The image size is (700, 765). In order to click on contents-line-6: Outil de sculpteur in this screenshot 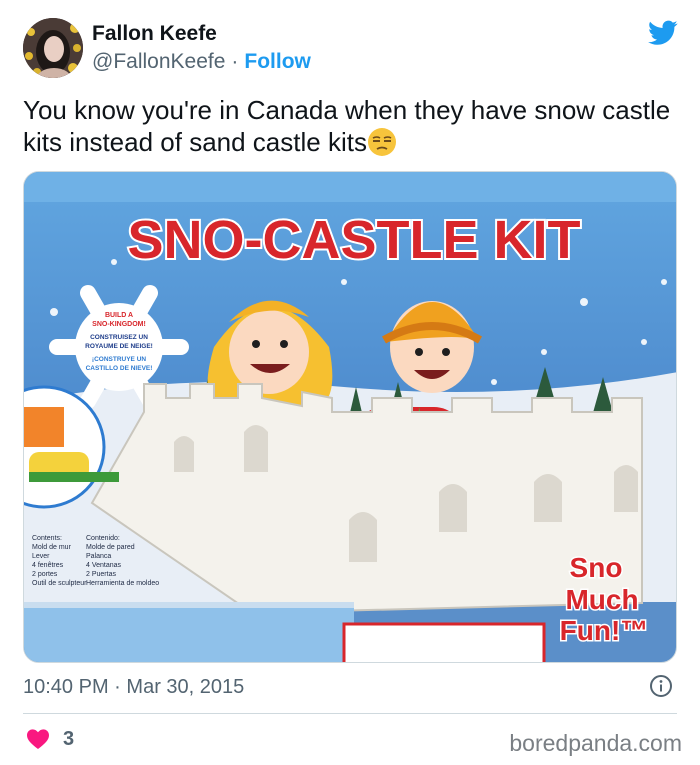, I will do `click(59, 583)`.